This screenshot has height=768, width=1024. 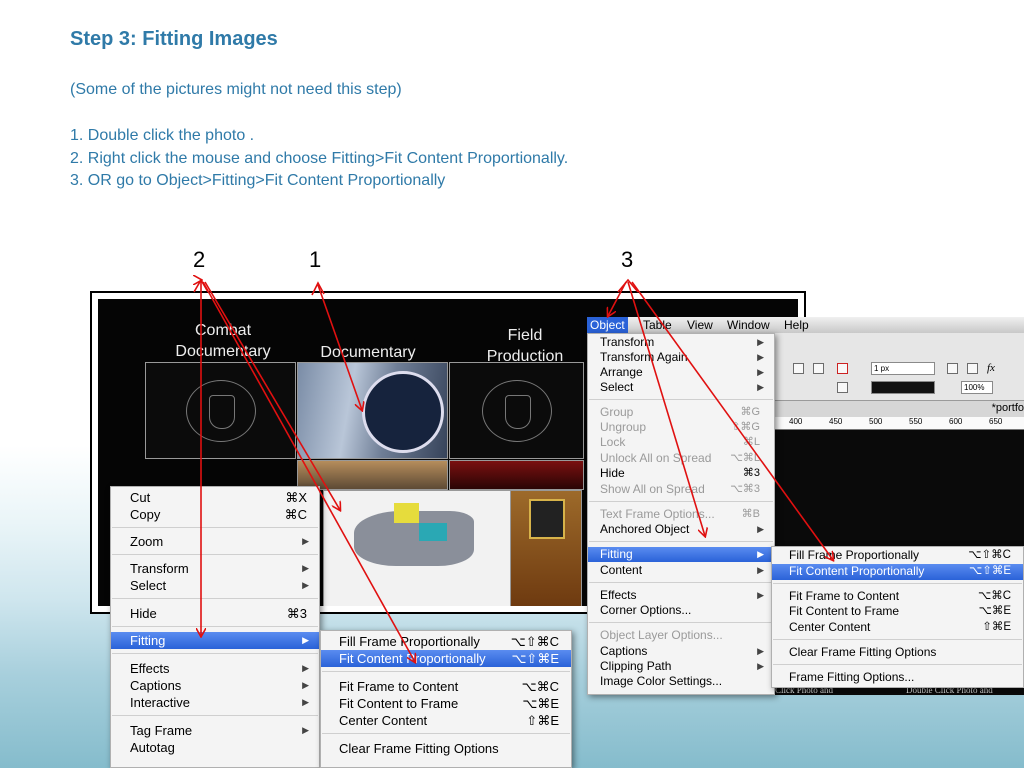 What do you see at coordinates (897, 556) in the screenshot?
I see `object-submenu-fill-frame-proportionally: Fill Frame Proportionally ⌥⇧⌘C` at bounding box center [897, 556].